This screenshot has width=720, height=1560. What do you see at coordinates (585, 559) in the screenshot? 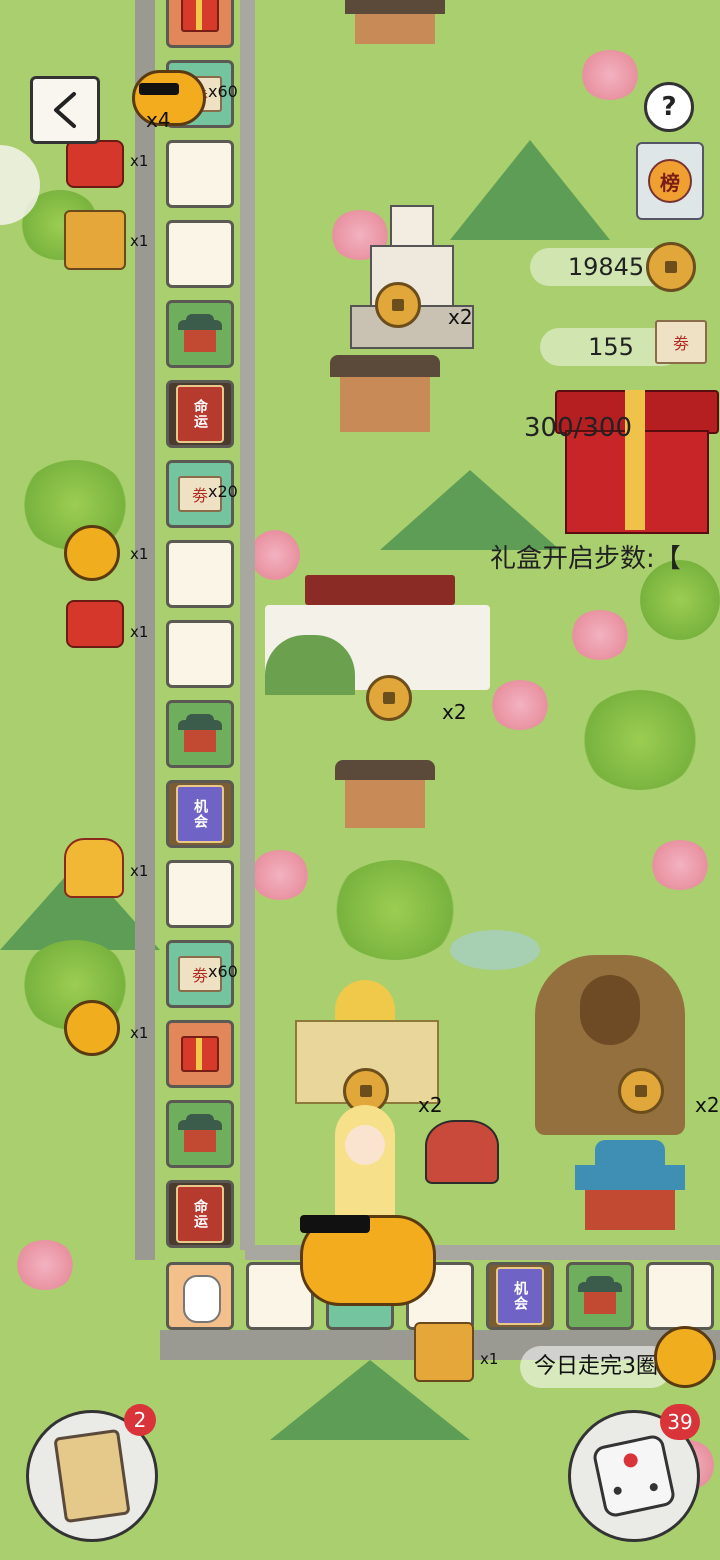
I see `gift-steps-label: 礼盒开启步数:【` at bounding box center [585, 559].